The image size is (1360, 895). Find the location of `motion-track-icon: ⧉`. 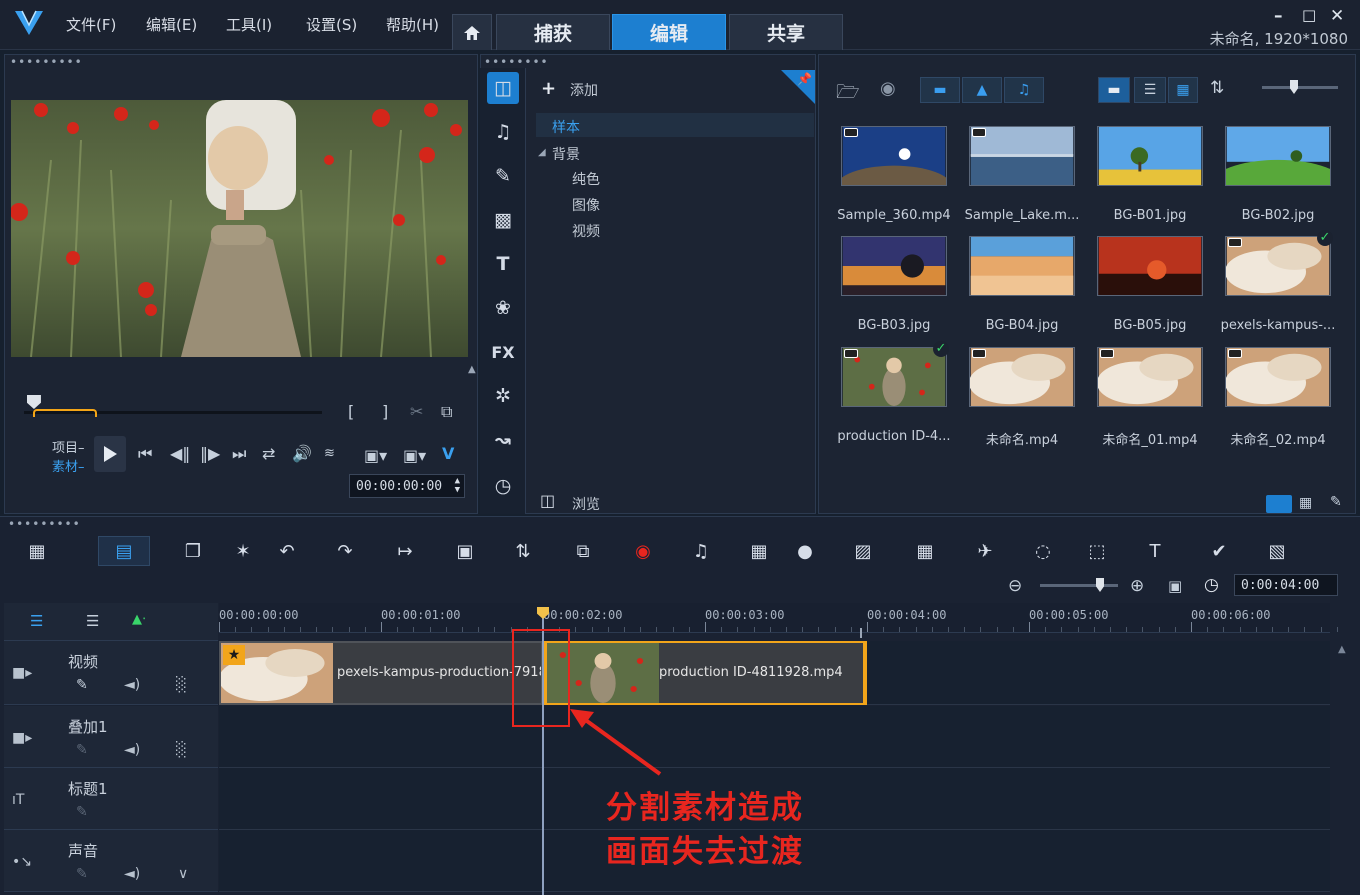

motion-track-icon: ⧉ is located at coordinates (583, 551).